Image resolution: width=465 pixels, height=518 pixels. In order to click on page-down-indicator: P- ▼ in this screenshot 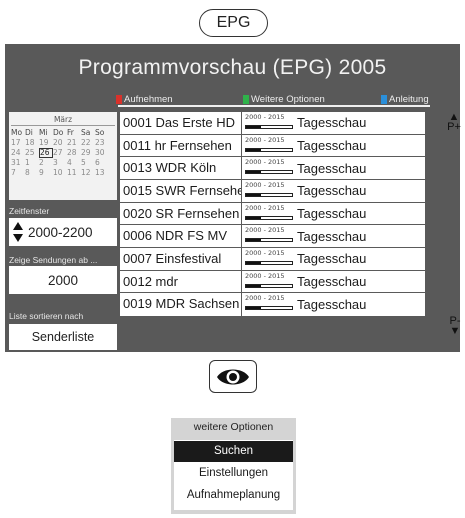, I will do `click(455, 326)`.